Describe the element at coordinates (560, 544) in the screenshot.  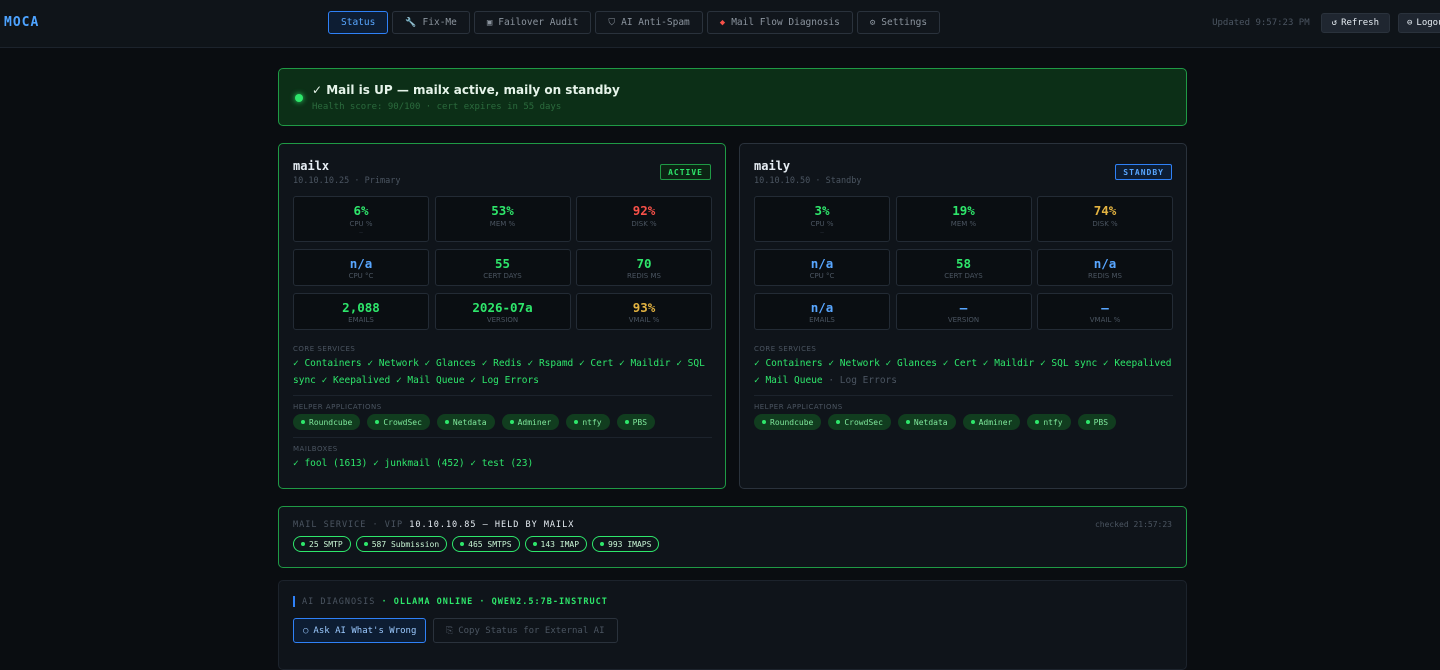
I see `port-label: 143 IMAP` at that location.